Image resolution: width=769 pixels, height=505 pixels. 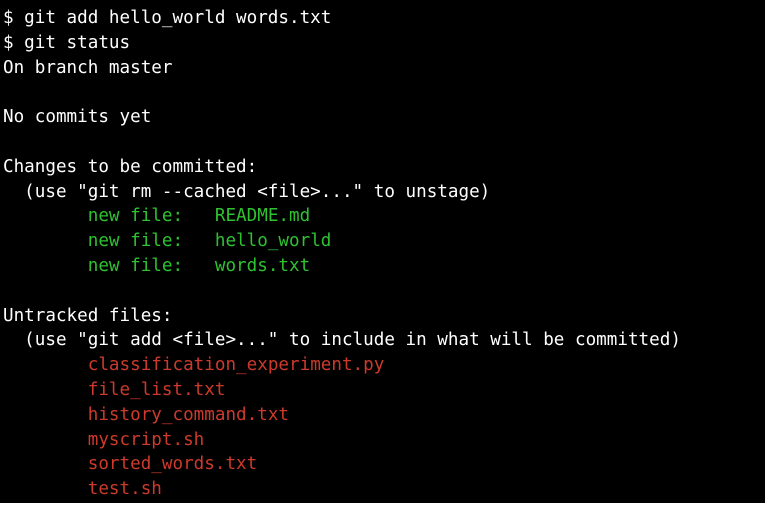 What do you see at coordinates (167, 18) in the screenshot?
I see `command-line-git-add: $ git add hello_world words.txt` at bounding box center [167, 18].